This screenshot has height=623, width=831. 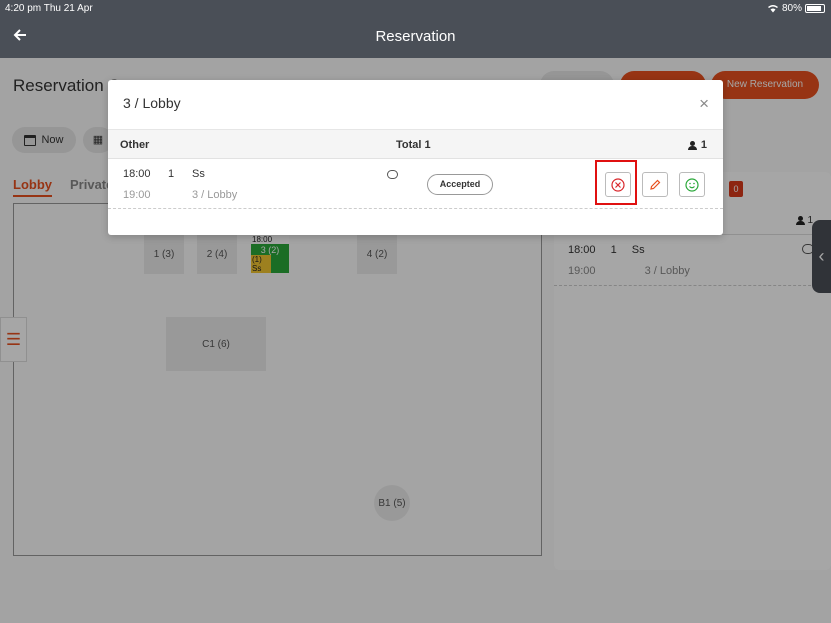 What do you see at coordinates (137, 195) in the screenshot?
I see `reservation-end-time: 19:00` at bounding box center [137, 195].